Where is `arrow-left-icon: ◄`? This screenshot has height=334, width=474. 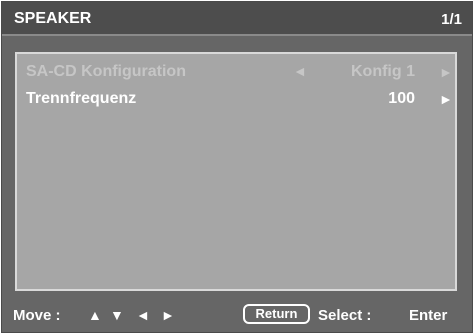
arrow-left-icon: ◄ is located at coordinates (143, 315).